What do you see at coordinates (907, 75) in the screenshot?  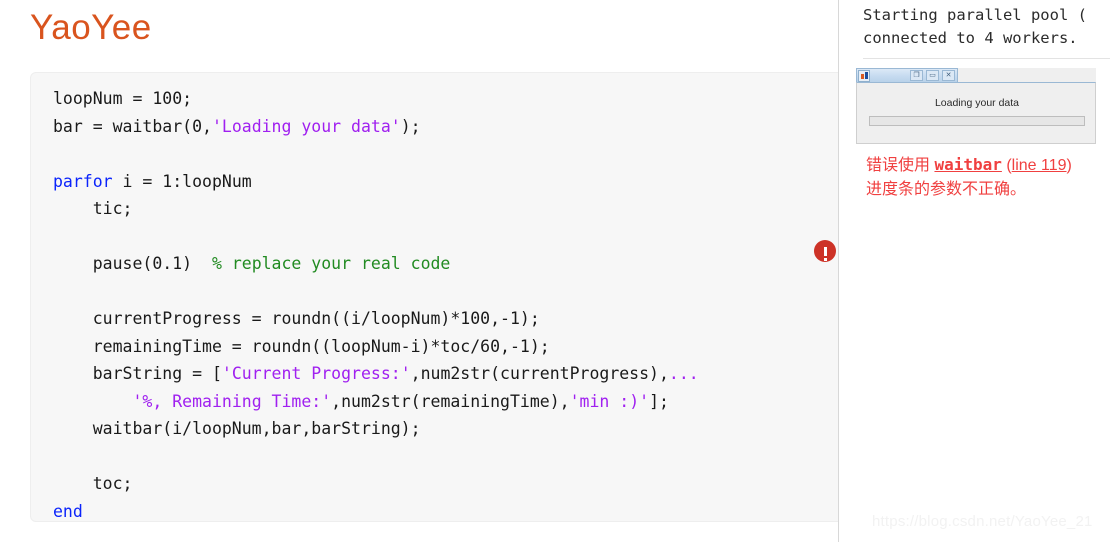 I see `waitbar-titlebar: ❐ ▭ ✕` at bounding box center [907, 75].